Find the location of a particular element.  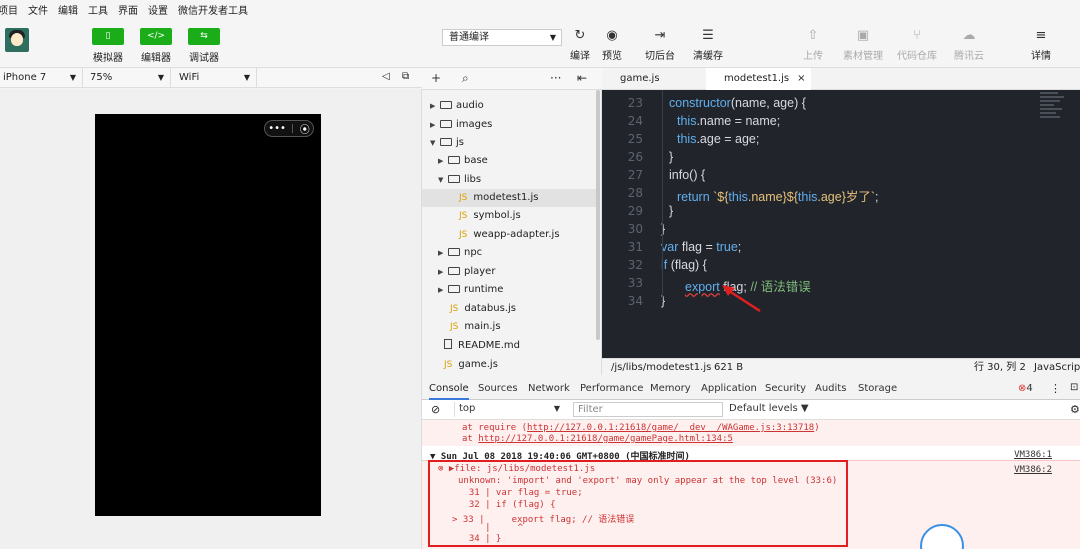

capsule-menu: ••• ⦿ is located at coordinates (289, 128).